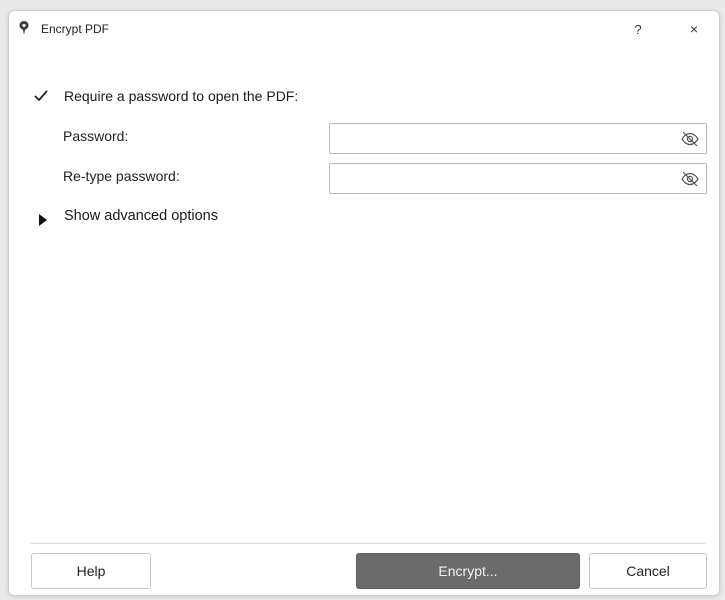  I want to click on password-input, so click(508, 138).